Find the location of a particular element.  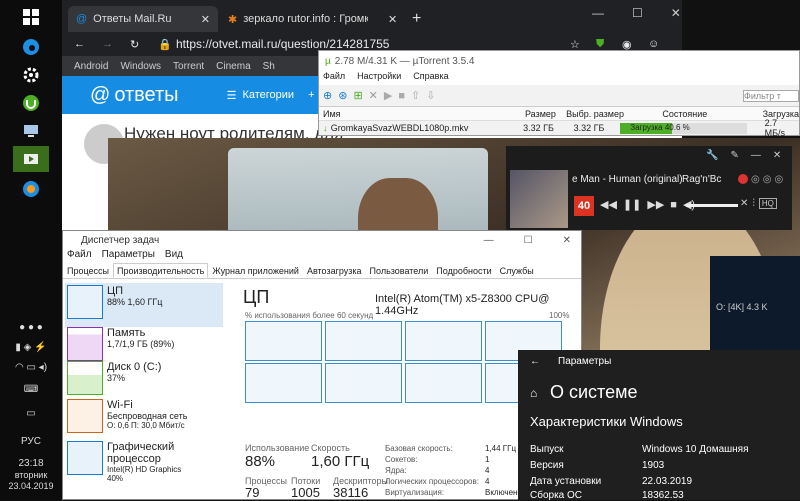

previous-icon: ◀◀ is located at coordinates (608, 204).